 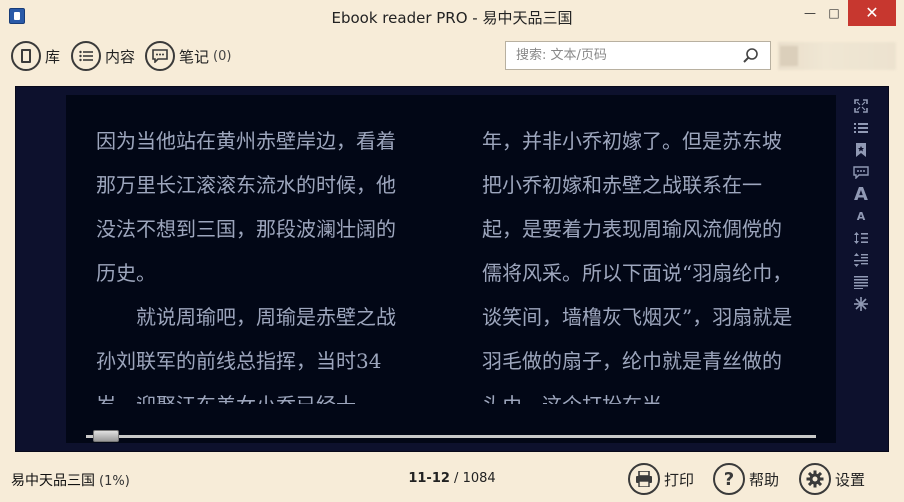 I want to click on contents-button: 内容, so click(x=103, y=56).